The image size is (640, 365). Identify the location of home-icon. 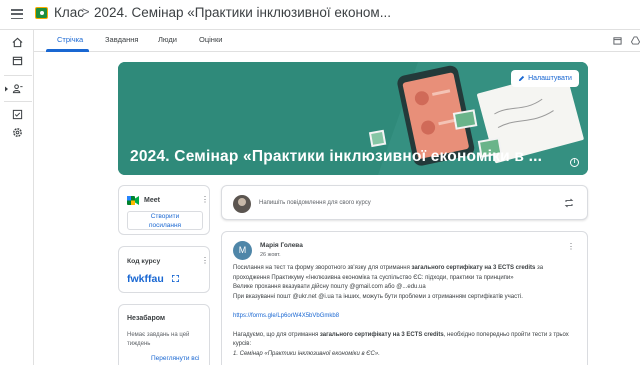
(17, 42).